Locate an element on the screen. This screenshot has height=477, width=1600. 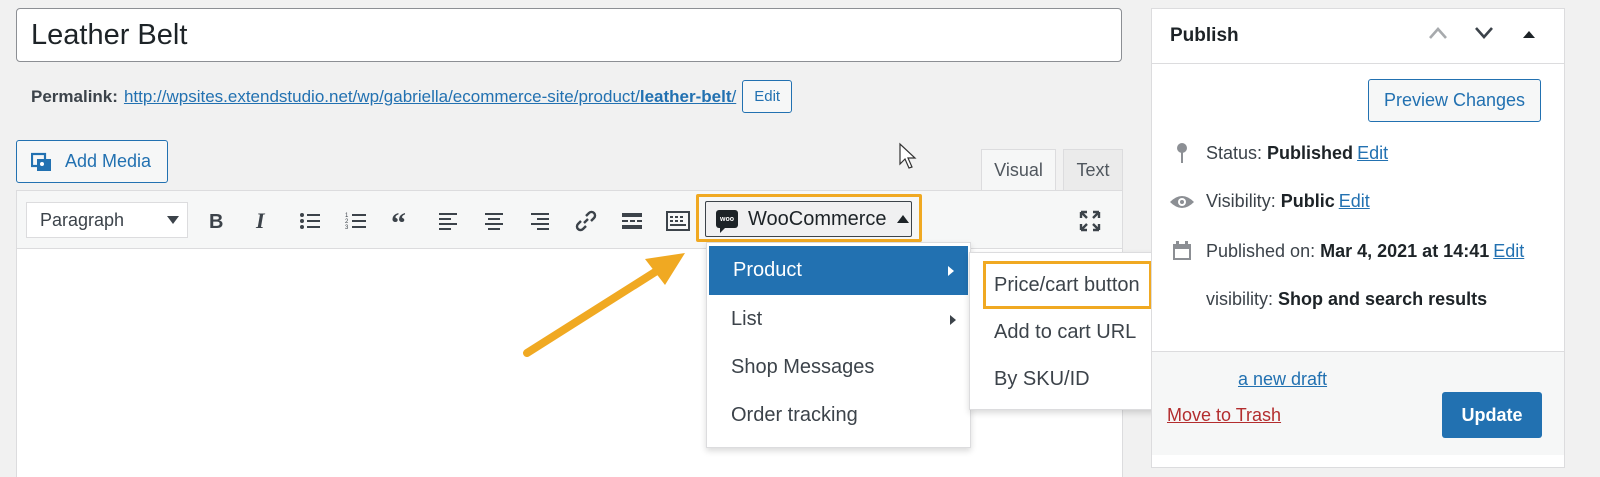
visibility-label: Visibility: is located at coordinates (1241, 201).